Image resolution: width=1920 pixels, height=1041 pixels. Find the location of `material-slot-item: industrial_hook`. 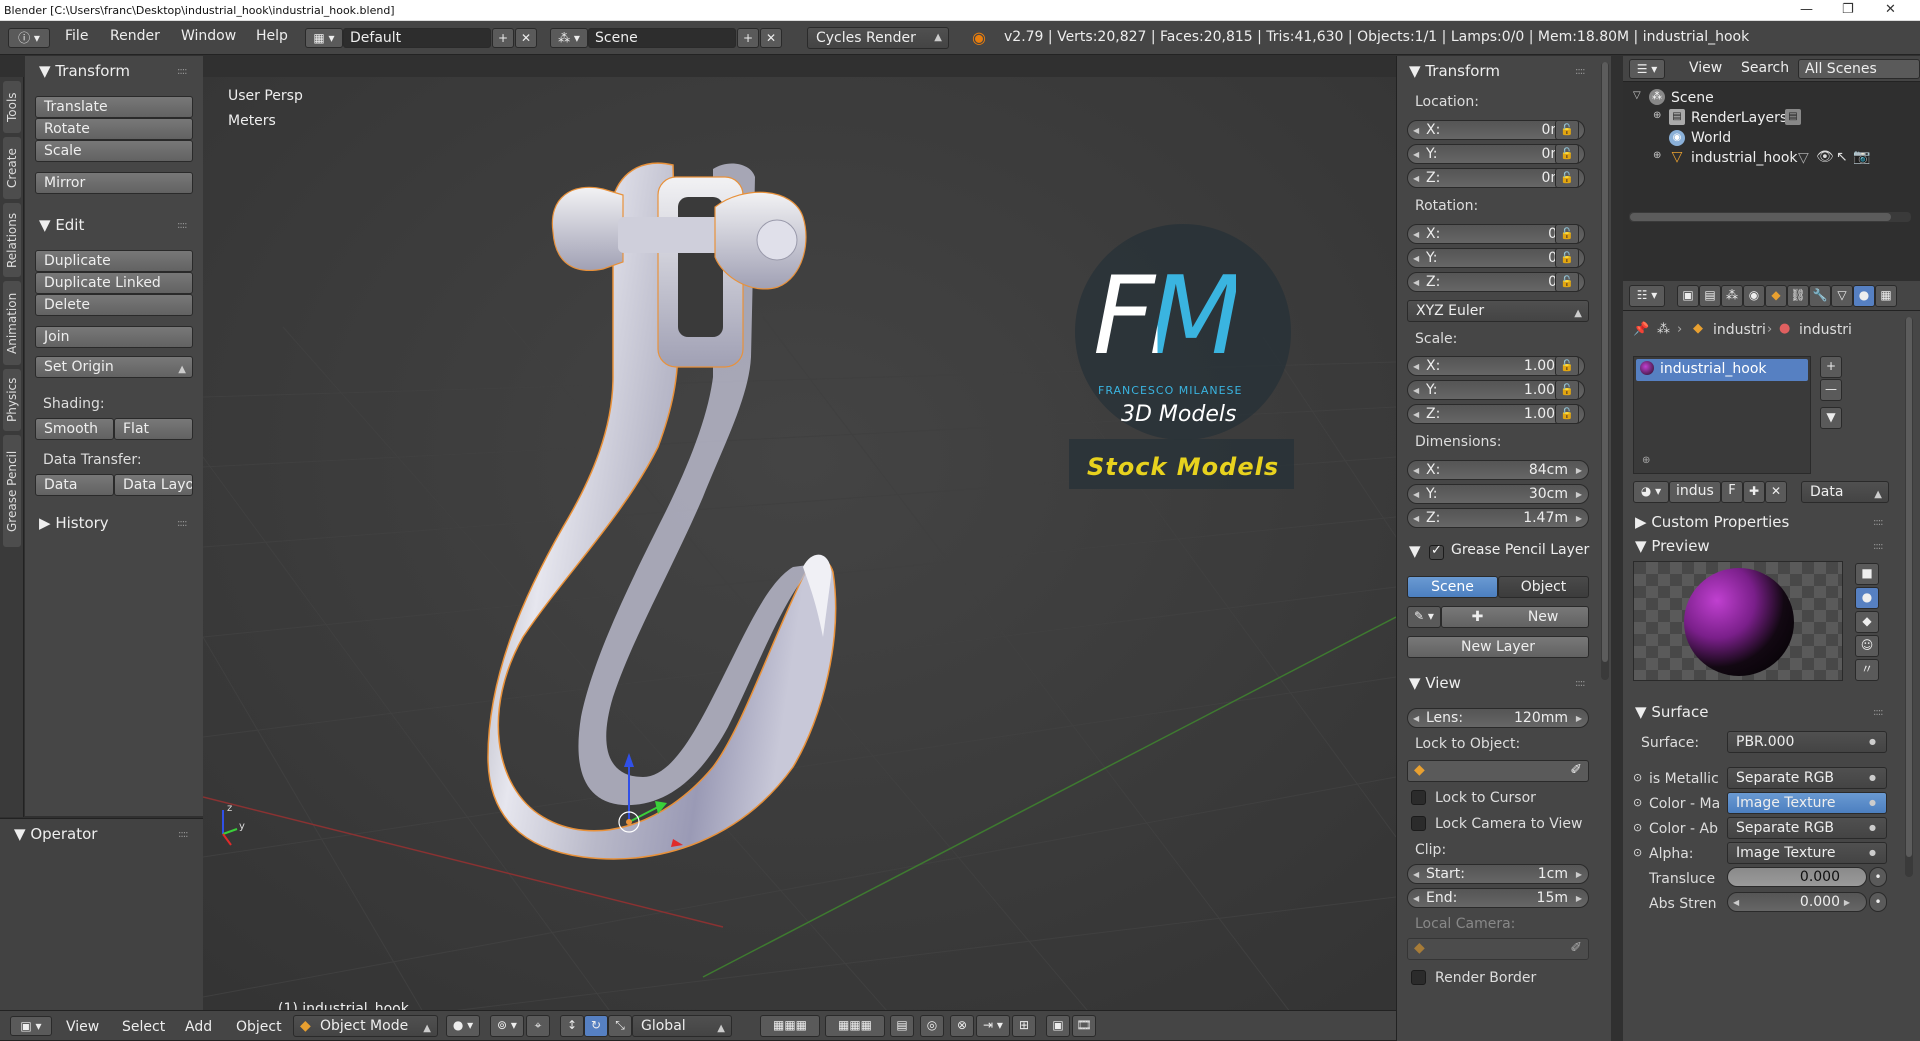

material-slot-item: industrial_hook is located at coordinates (1722, 370).